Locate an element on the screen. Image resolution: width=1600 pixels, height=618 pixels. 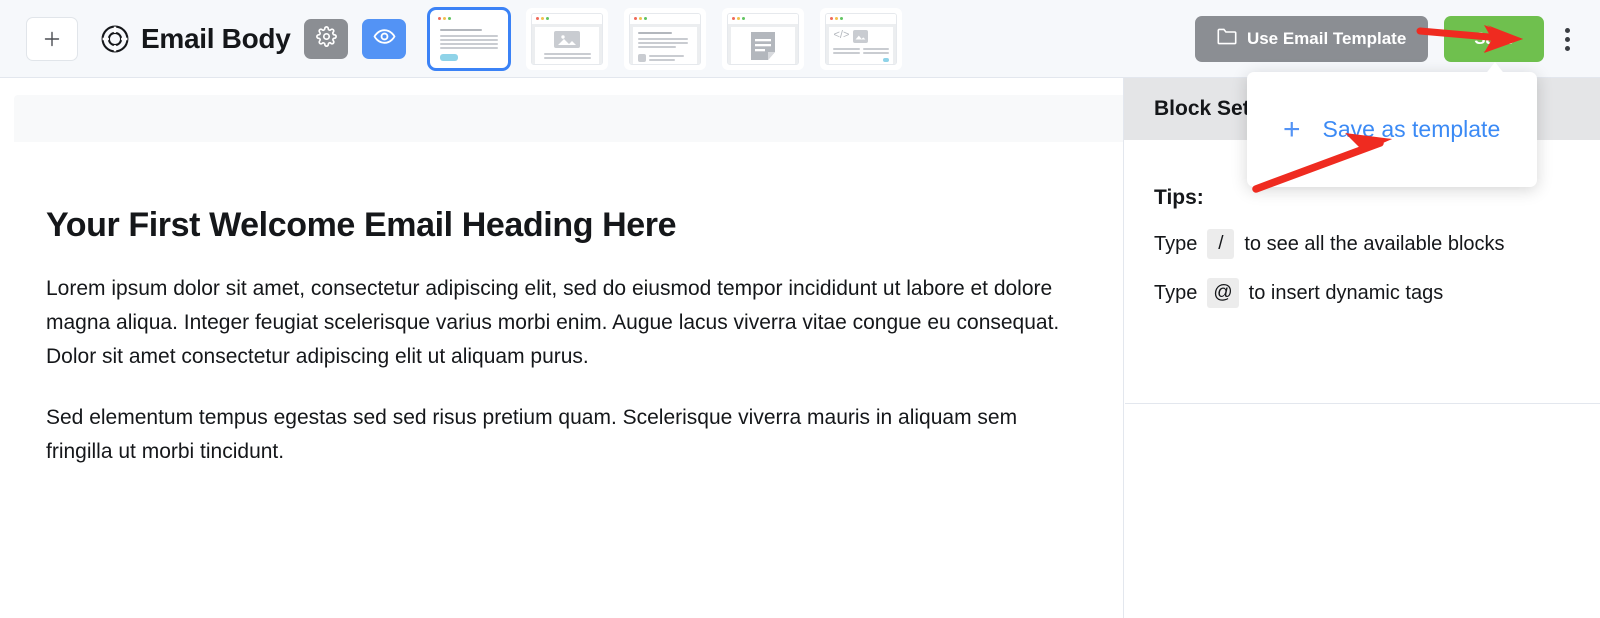
thumb-document-icon is located at coordinates (763, 47).